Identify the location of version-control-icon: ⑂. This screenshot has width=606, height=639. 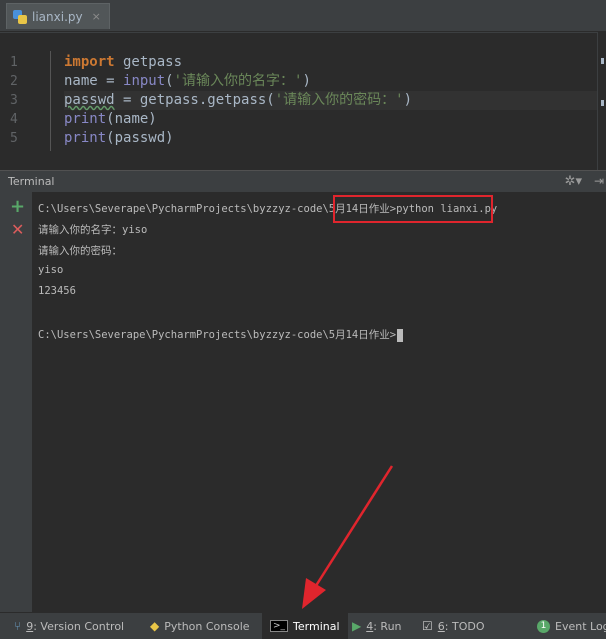
(18, 626).